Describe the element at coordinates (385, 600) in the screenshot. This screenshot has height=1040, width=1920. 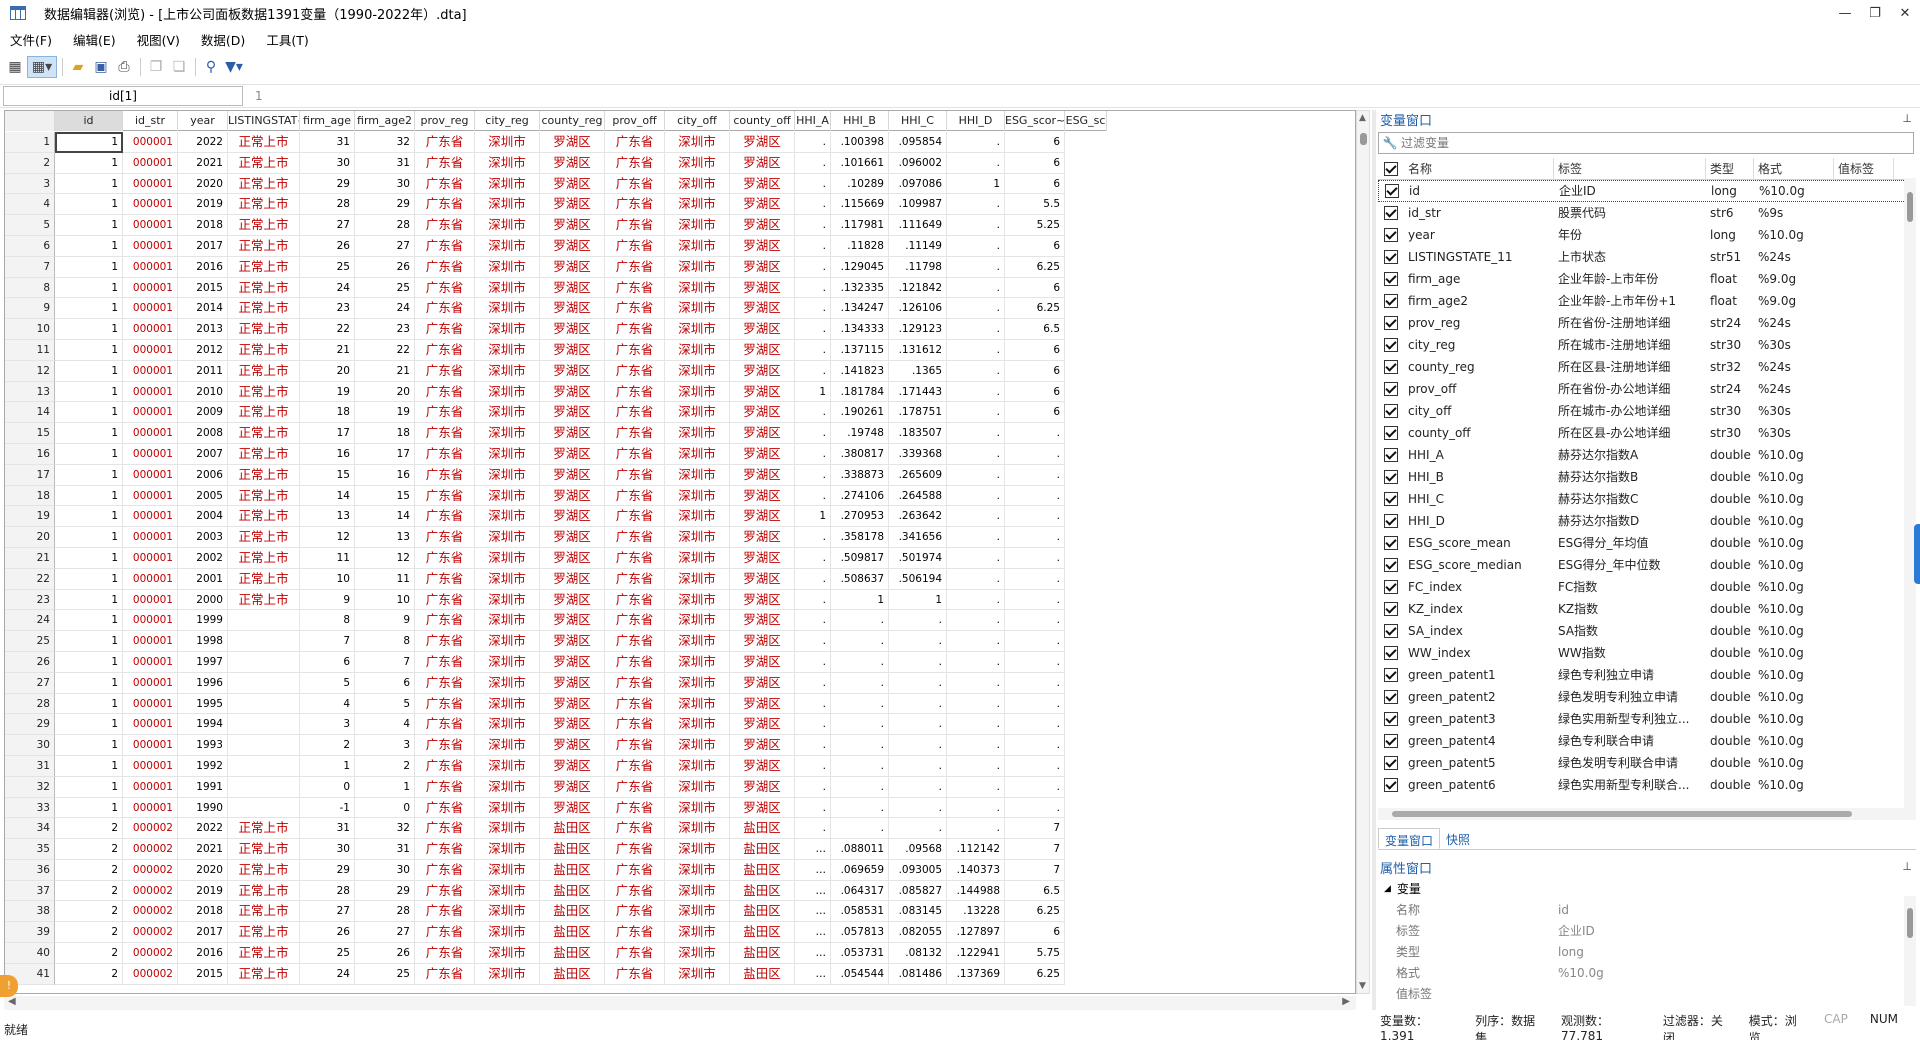
I see `data-cell: 10` at that location.